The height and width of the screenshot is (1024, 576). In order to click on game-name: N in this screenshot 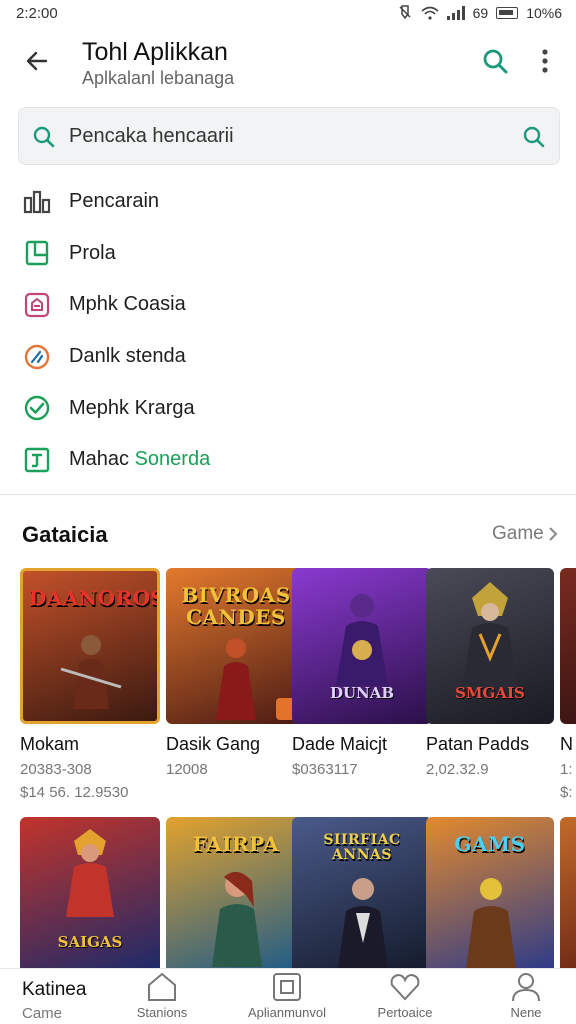, I will do `click(566, 744)`.